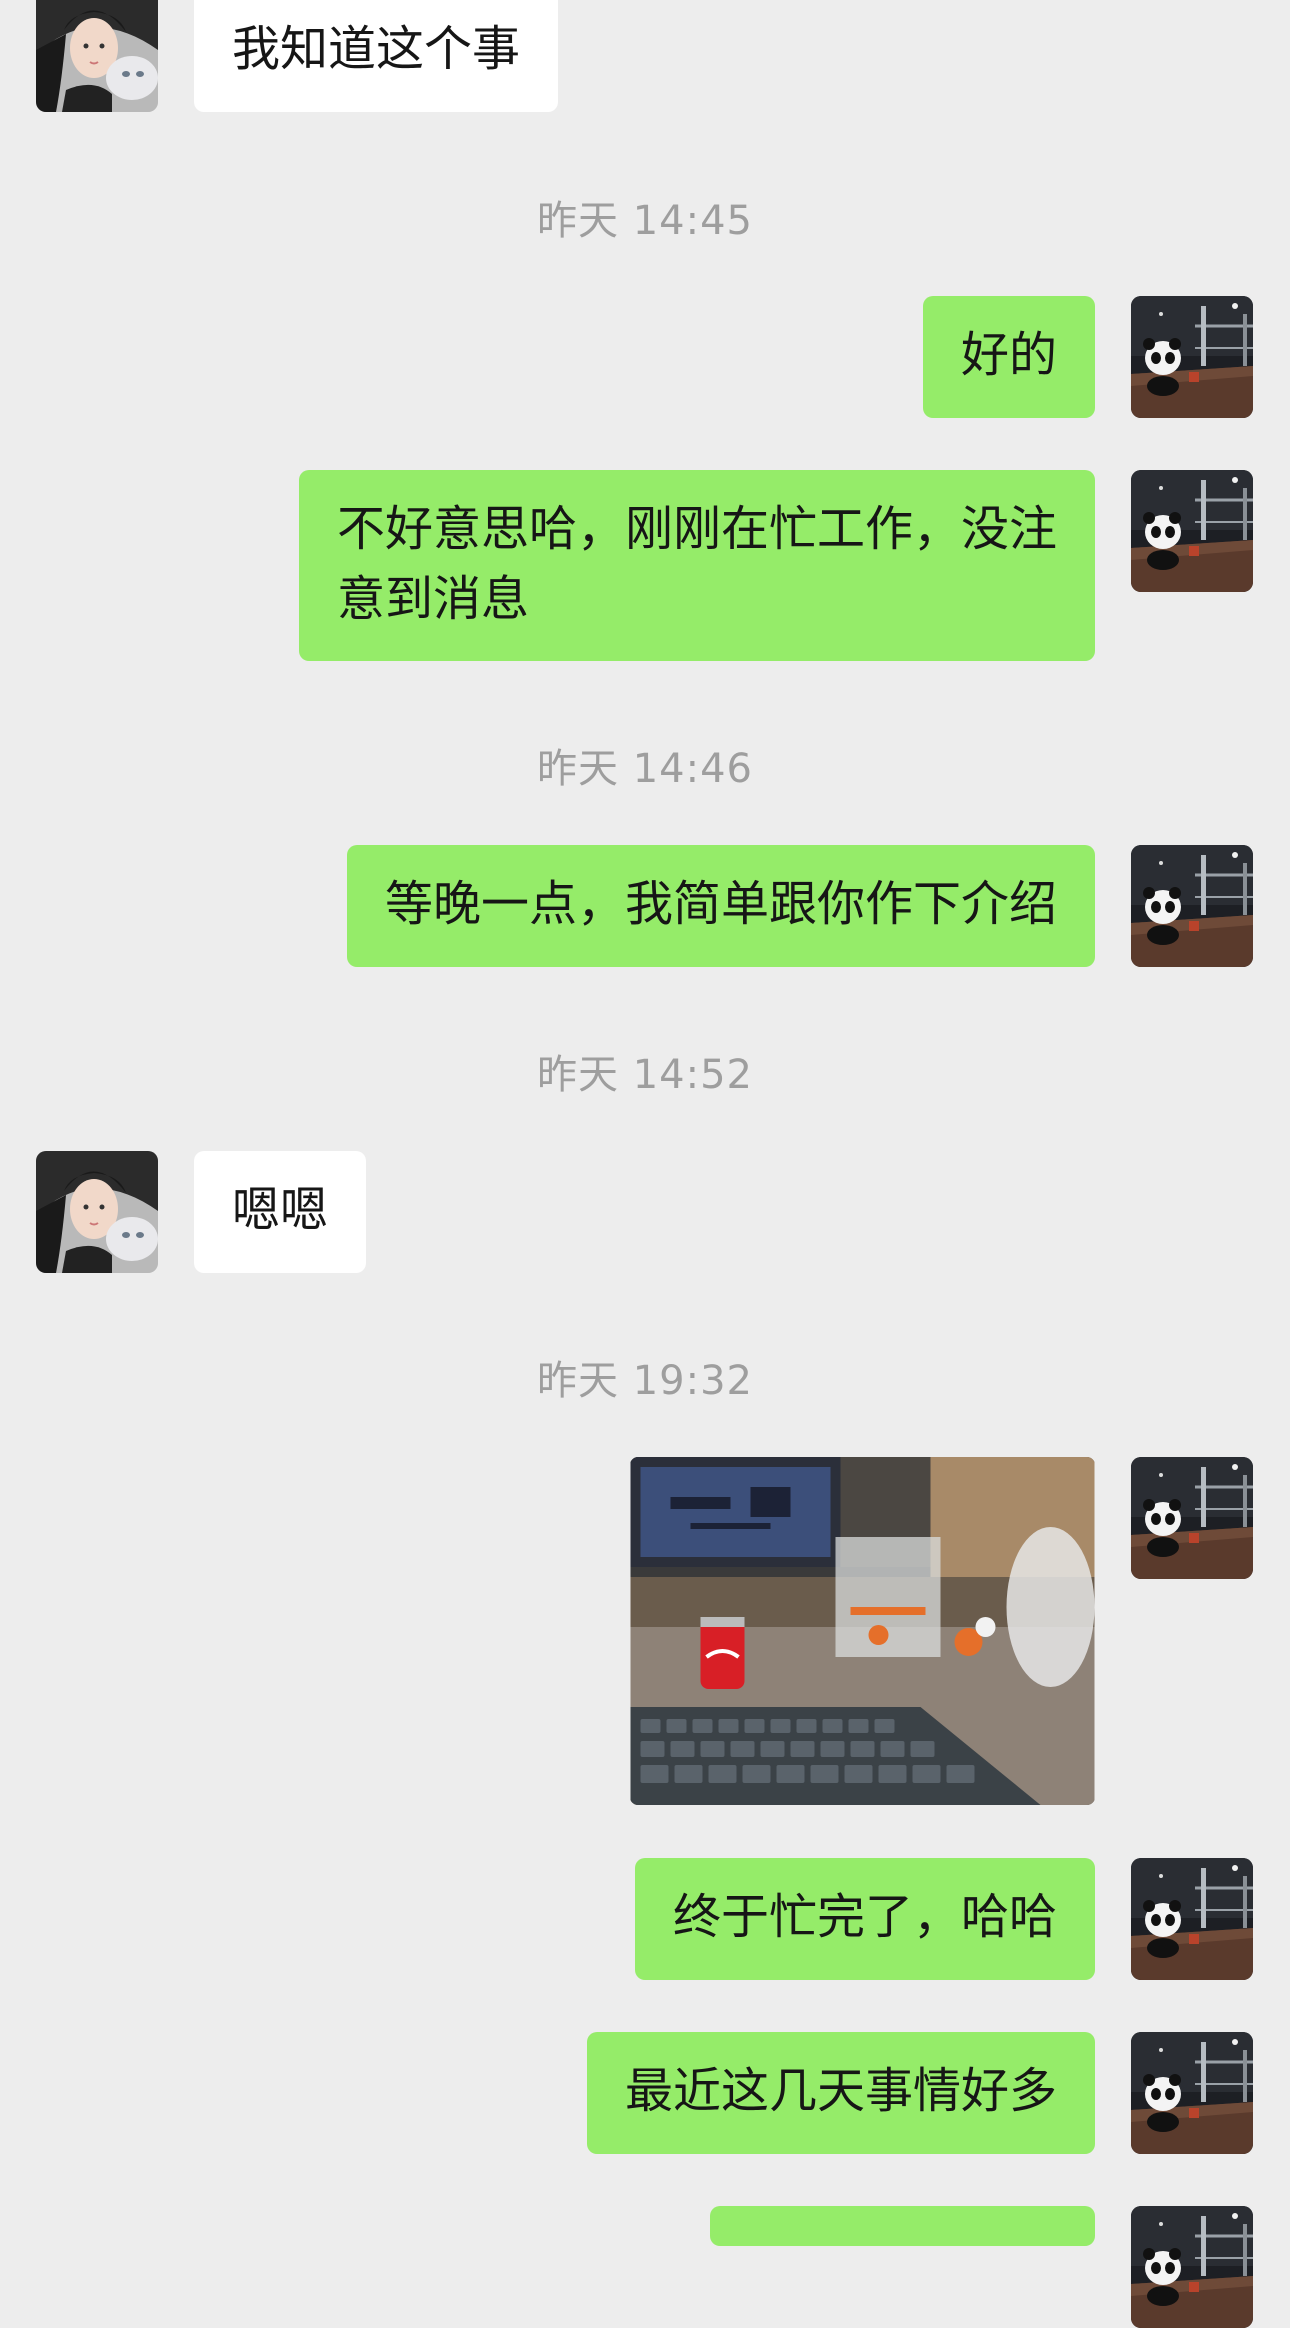 The width and height of the screenshot is (1290, 2328). Describe the element at coordinates (432, 599) in the screenshot. I see `message-text-line-2: 意到消息` at that location.